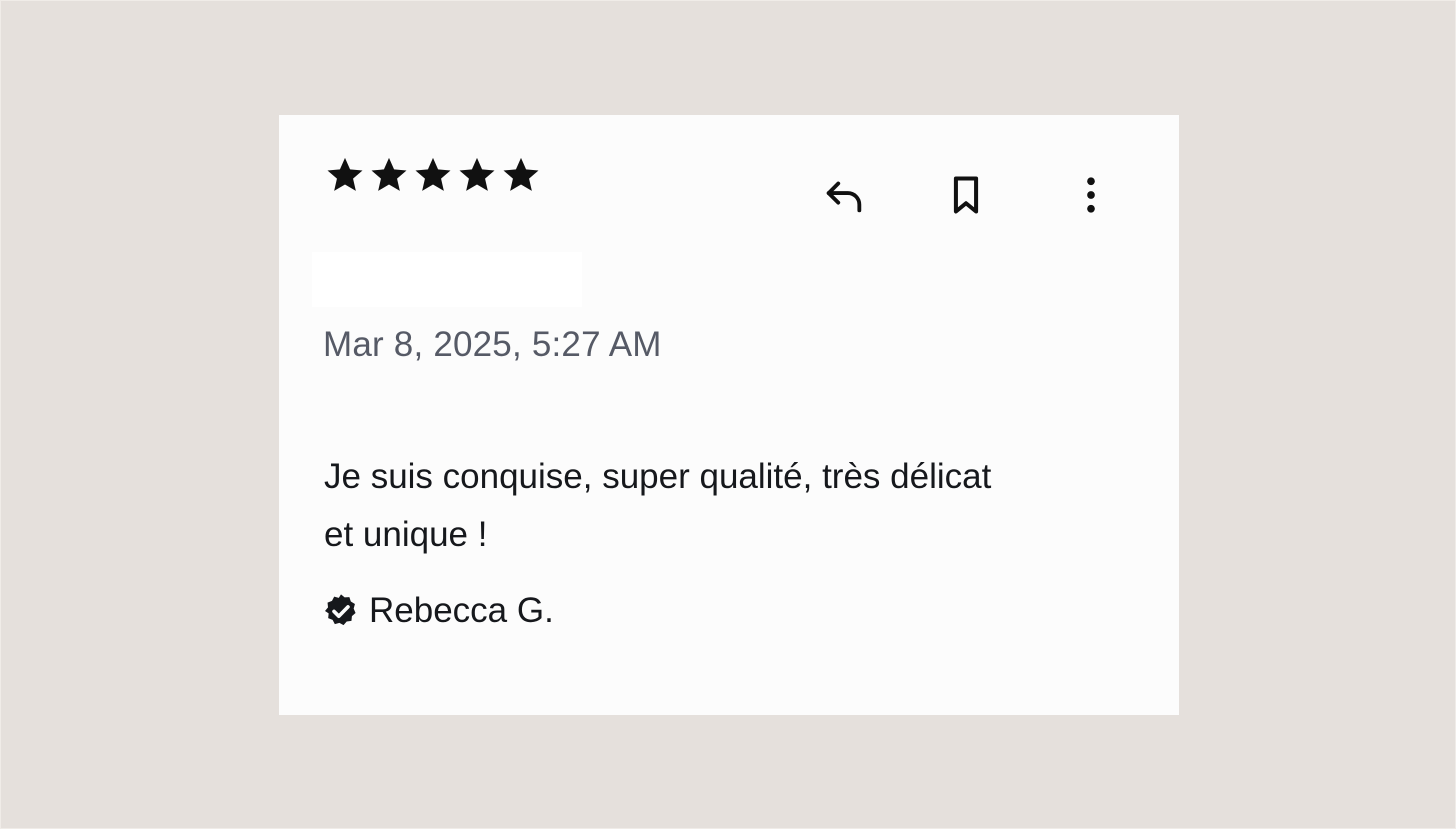 The image size is (1456, 829). I want to click on redacted-area, so click(447, 279).